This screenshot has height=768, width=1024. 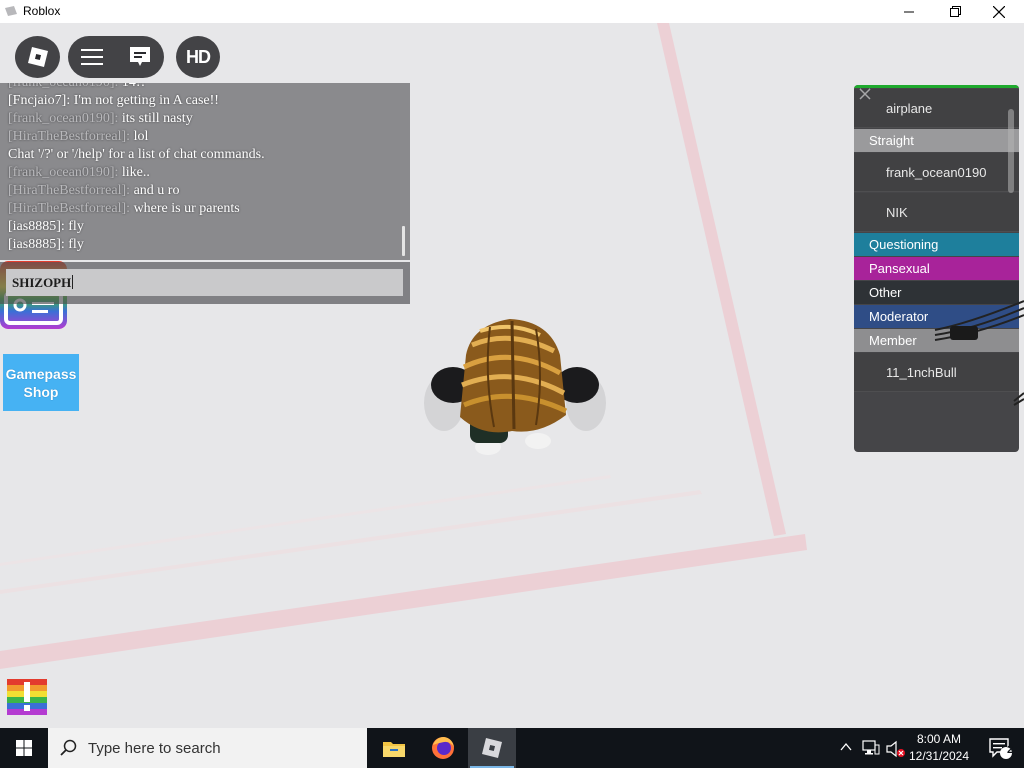 I want to click on player-list-scrollbar, so click(x=1011, y=151).